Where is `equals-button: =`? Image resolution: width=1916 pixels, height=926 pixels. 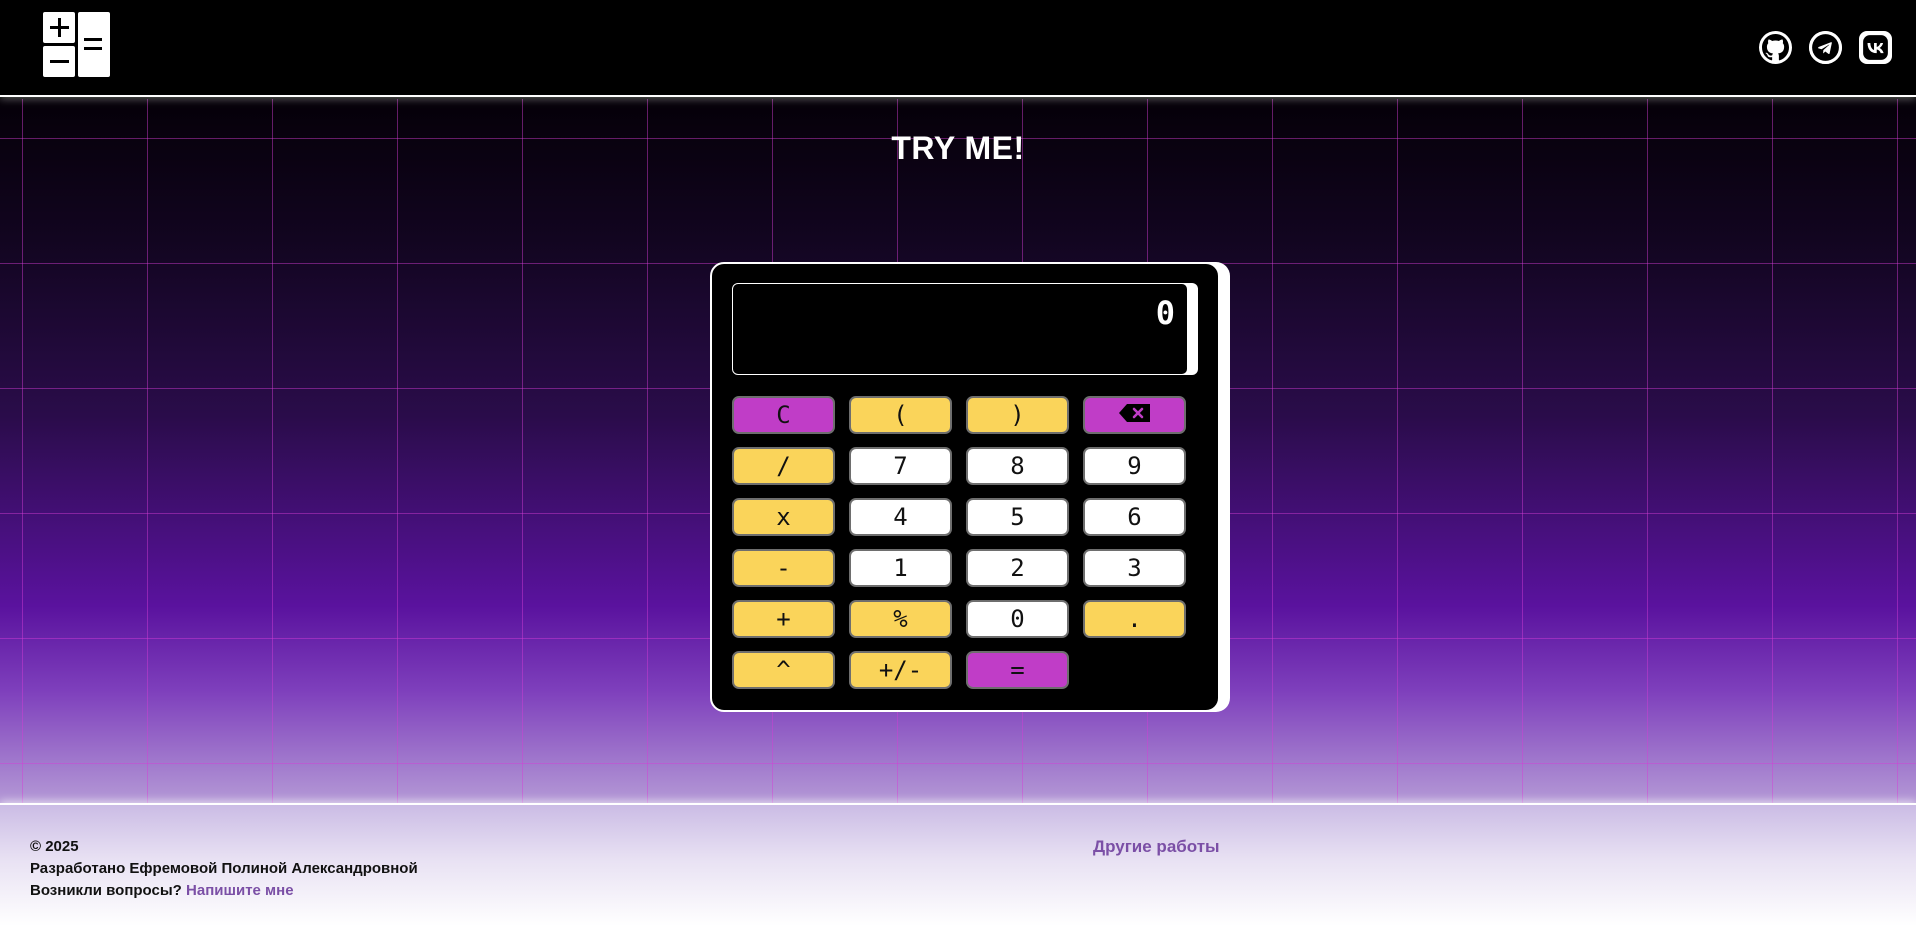
equals-button: = is located at coordinates (1017, 670).